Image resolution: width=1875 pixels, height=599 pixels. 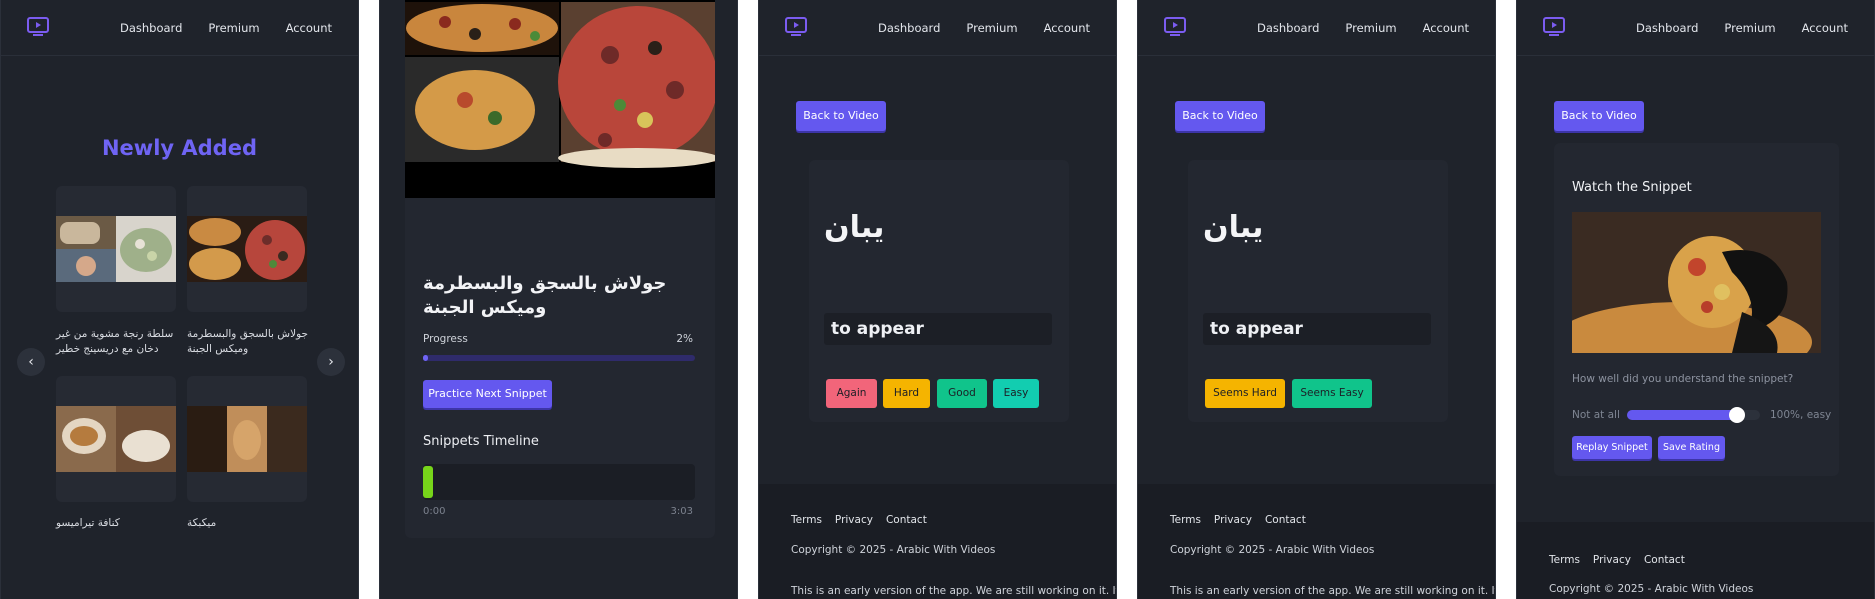 I want to click on understanding-slider, so click(x=1693, y=415).